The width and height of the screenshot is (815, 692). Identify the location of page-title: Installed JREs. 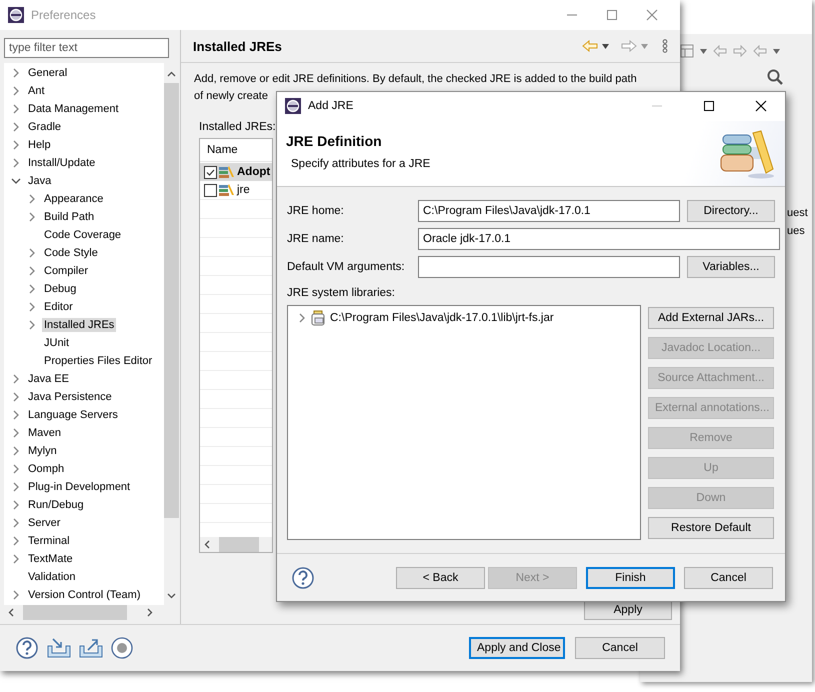
(238, 46).